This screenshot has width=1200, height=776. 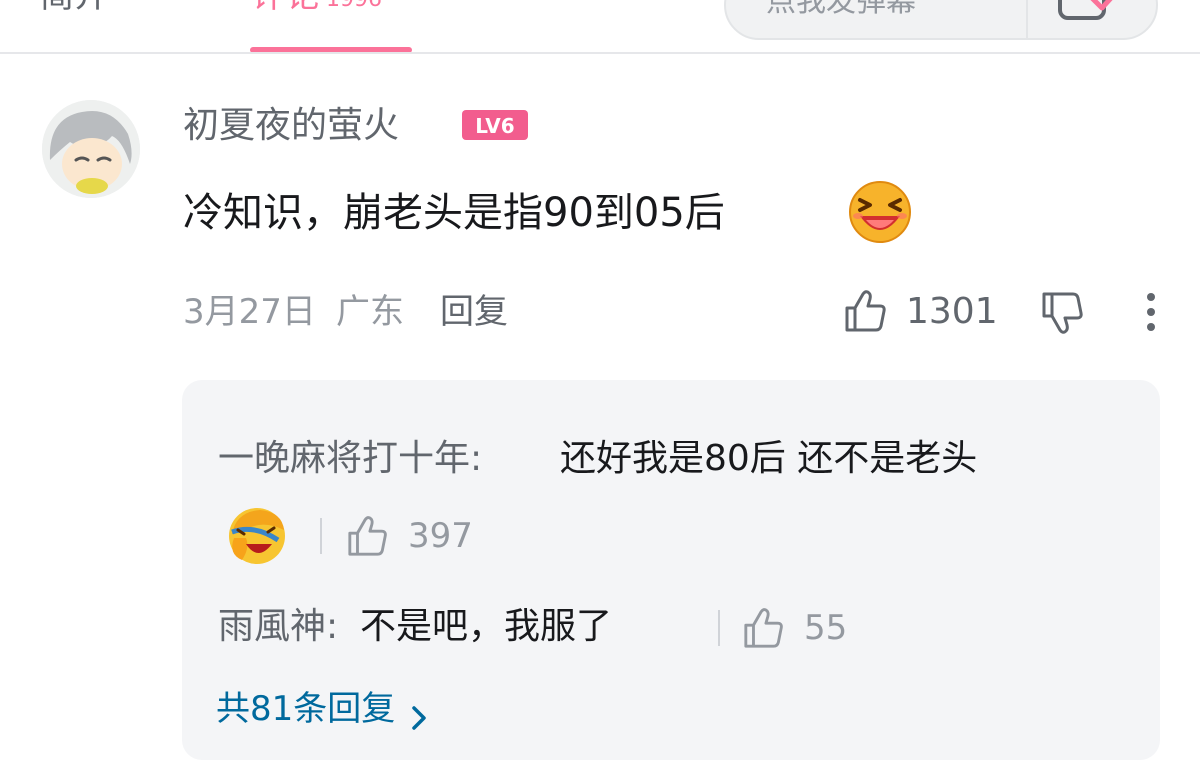 I want to click on laughing-emoji, so click(x=880, y=212).